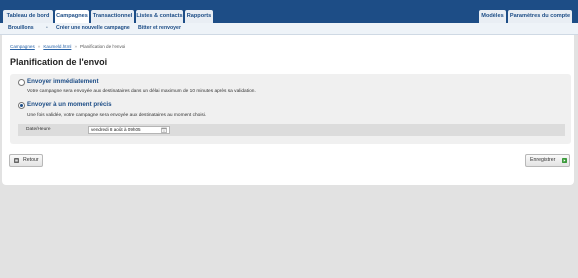 The height and width of the screenshot is (278, 578). What do you see at coordinates (93, 28) in the screenshot?
I see `subnav-create-campaign: Créer une nouvelle campagne` at bounding box center [93, 28].